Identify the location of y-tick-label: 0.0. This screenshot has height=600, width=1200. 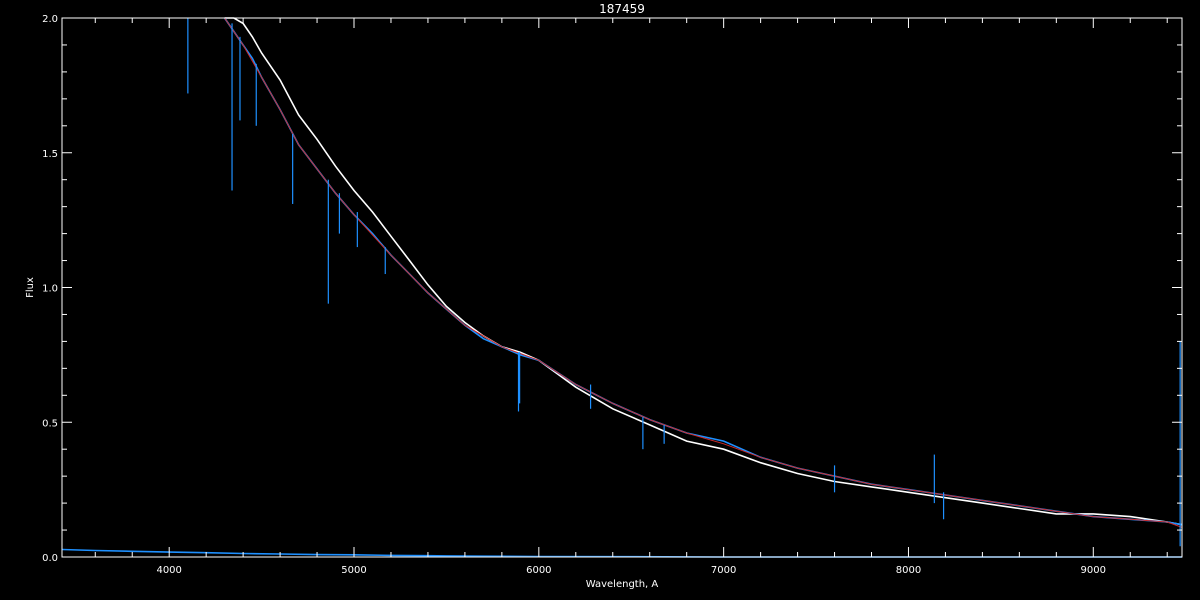
(50, 558).